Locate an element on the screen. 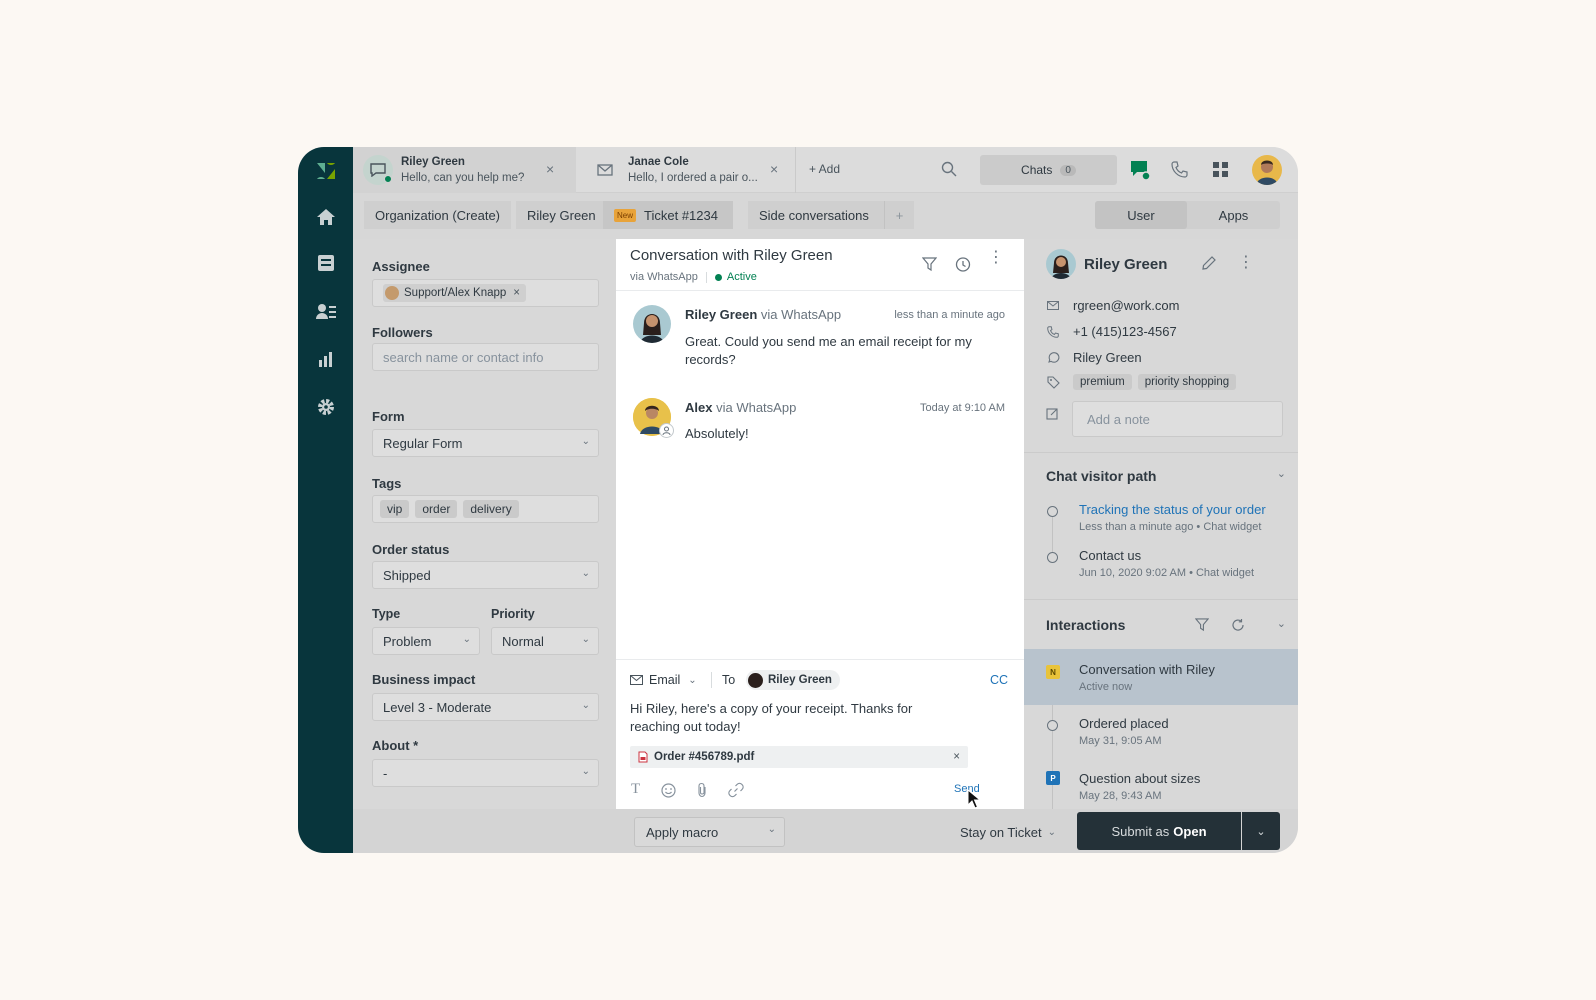 This screenshot has width=1596, height=1000. conversation-status: Active is located at coordinates (741, 277).